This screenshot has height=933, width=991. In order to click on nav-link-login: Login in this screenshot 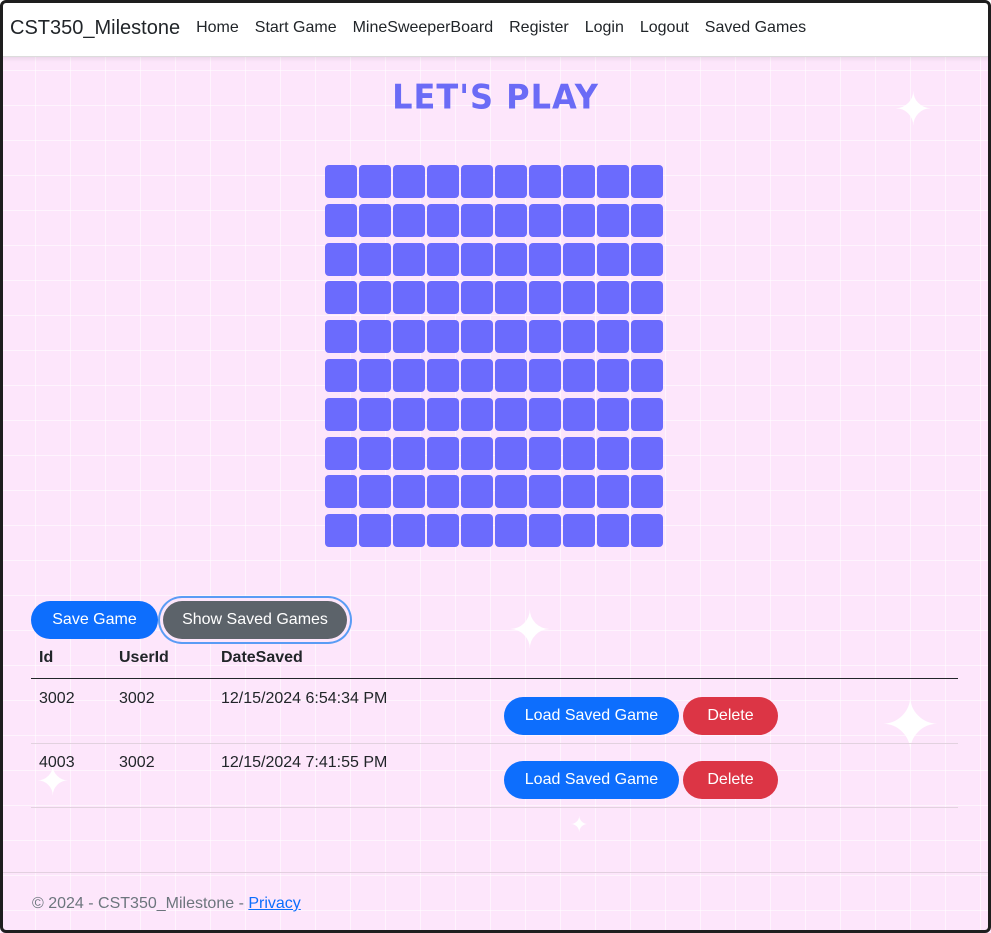, I will do `click(604, 28)`.